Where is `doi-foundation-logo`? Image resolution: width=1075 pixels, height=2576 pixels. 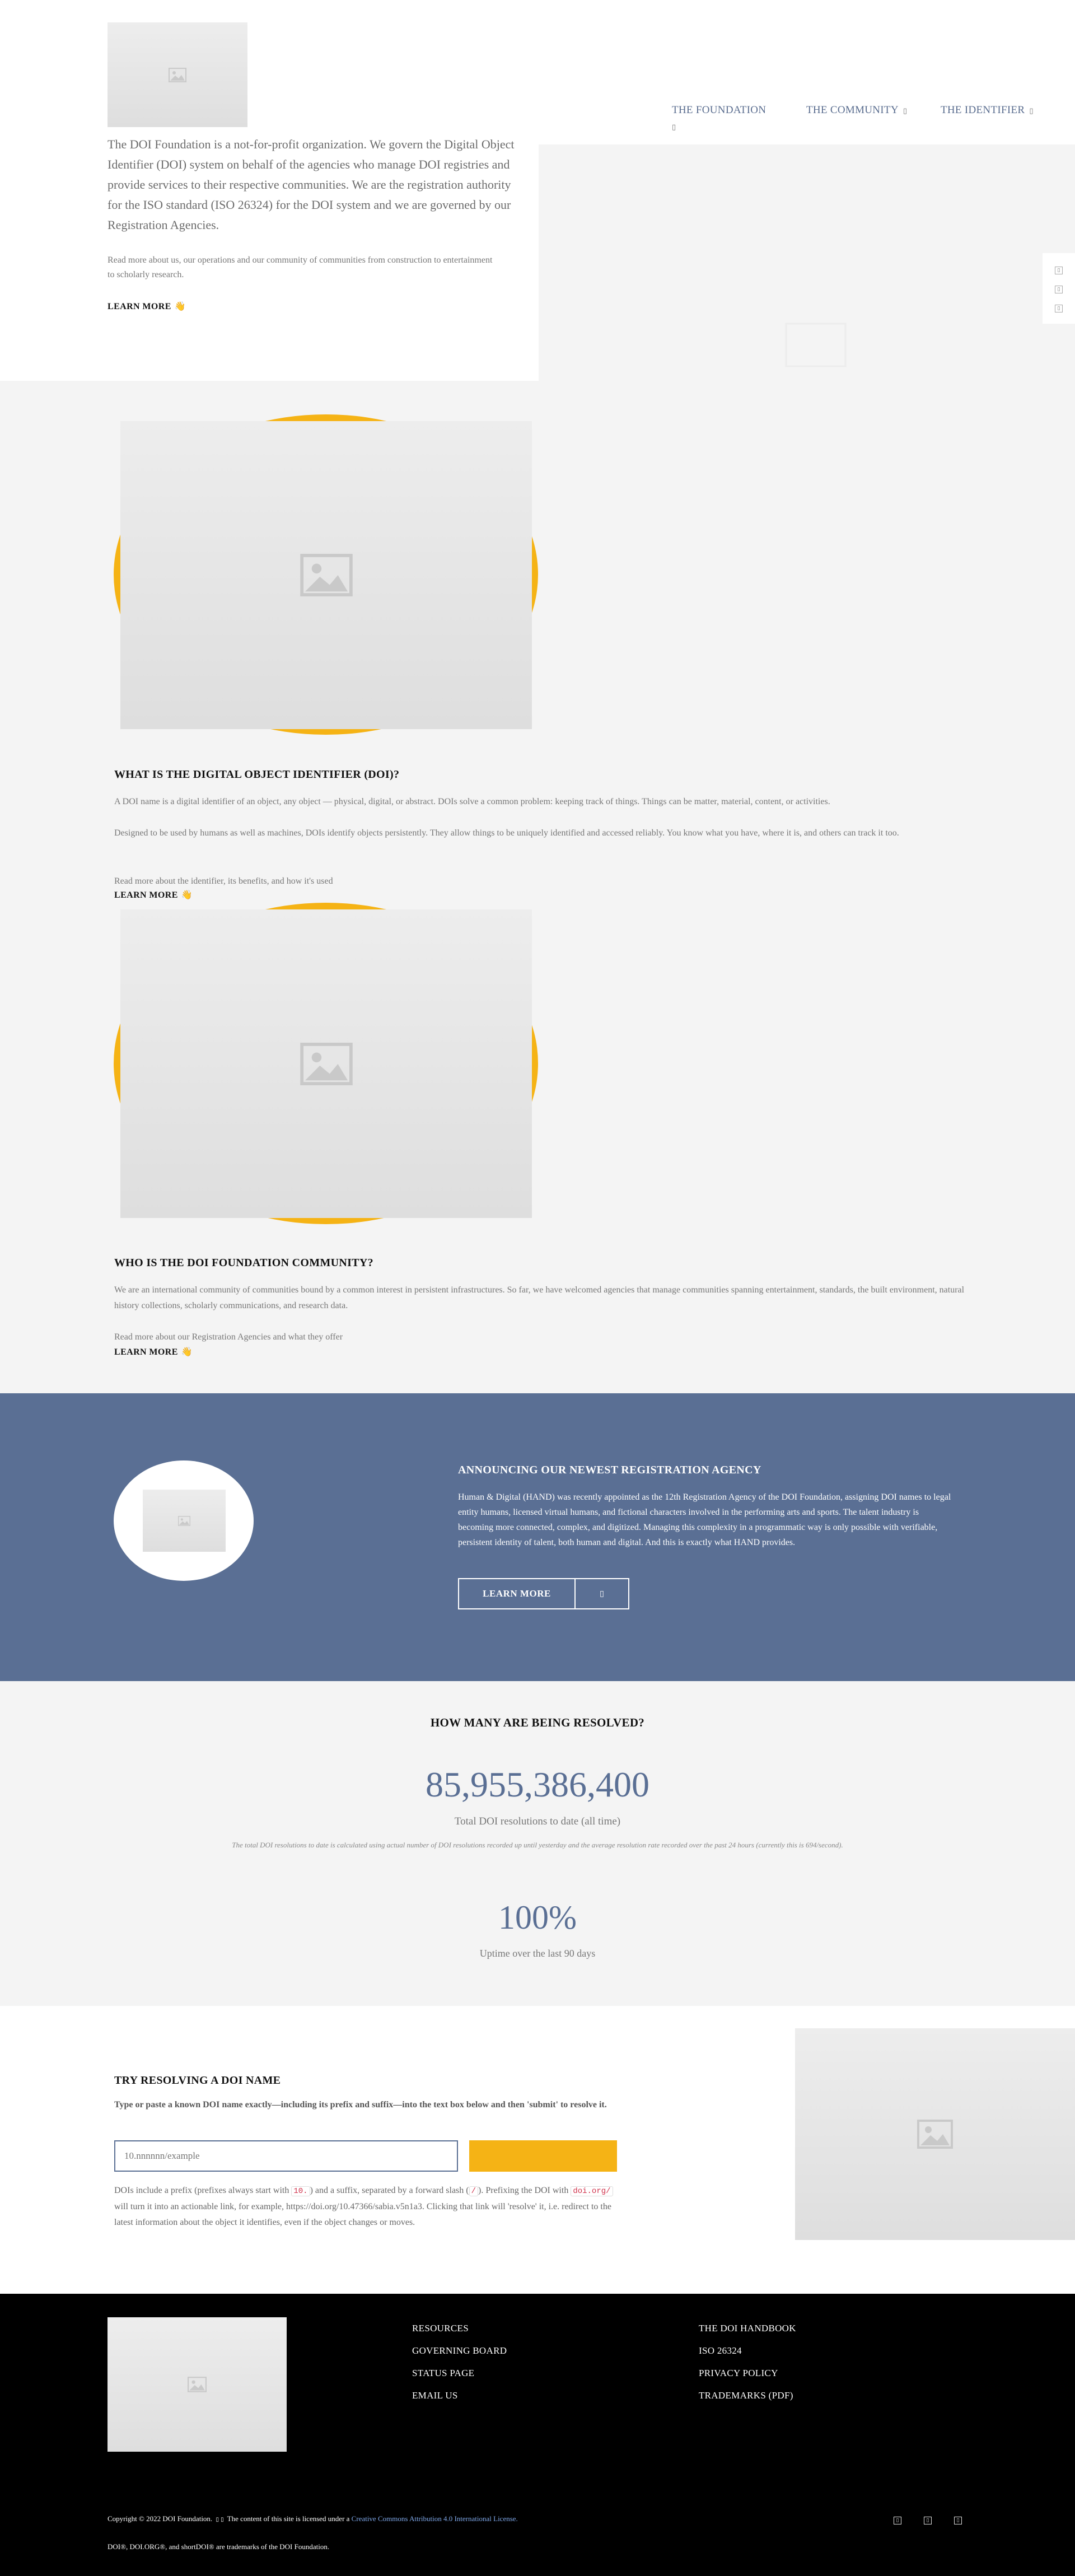
doi-foundation-logo is located at coordinates (177, 75).